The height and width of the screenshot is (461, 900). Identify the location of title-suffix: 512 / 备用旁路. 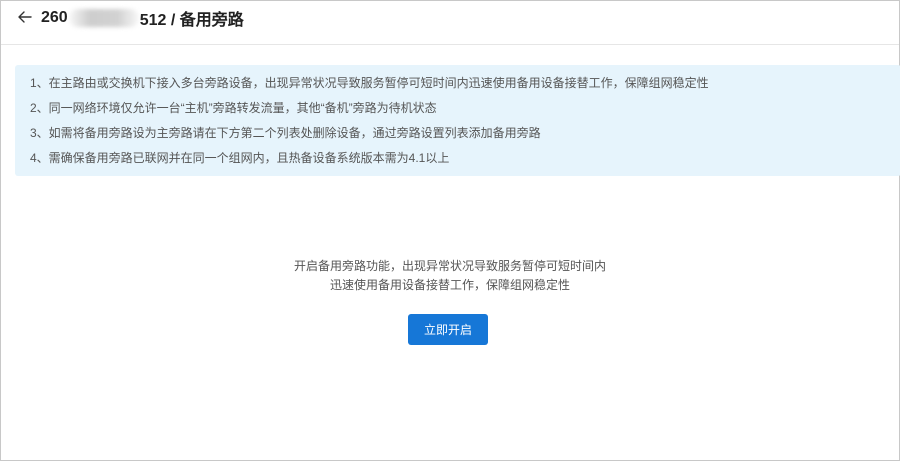
(191, 20).